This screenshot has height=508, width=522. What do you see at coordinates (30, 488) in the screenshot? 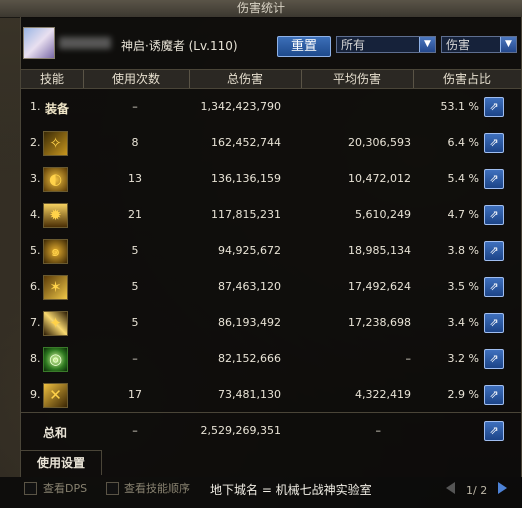
I see `view-dps-checkbox` at bounding box center [30, 488].